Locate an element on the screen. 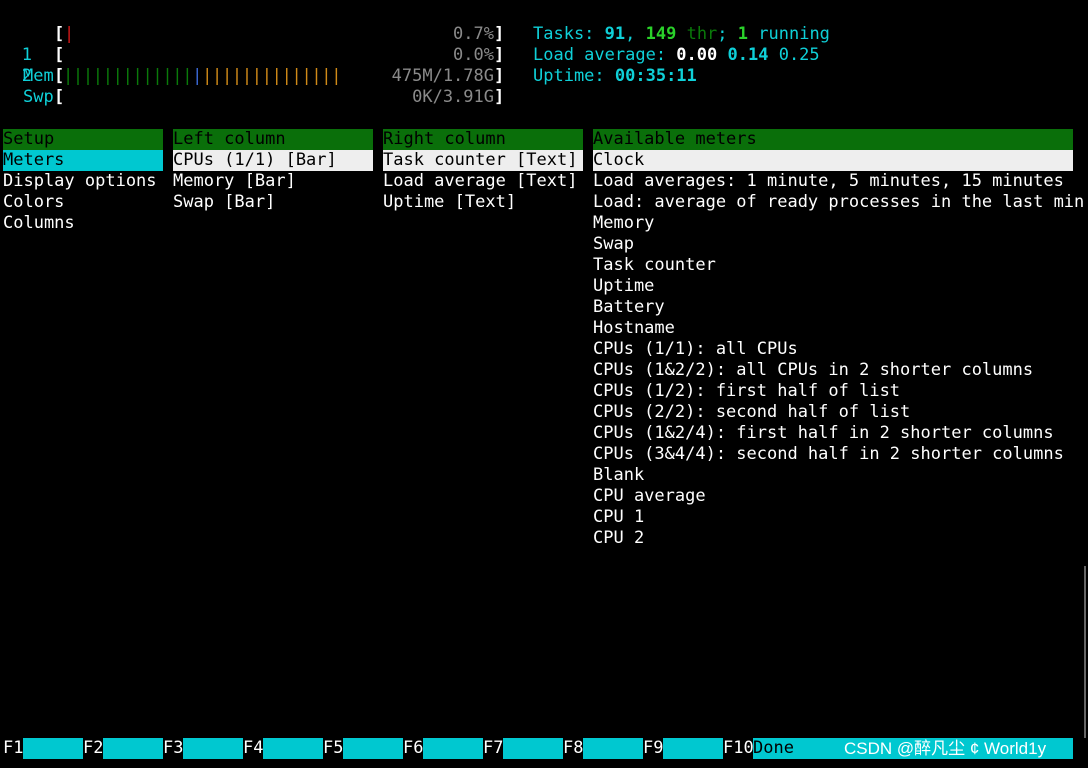 This screenshot has height=768, width=1088. available-meter-item: CPUs (1/1): all CPUs is located at coordinates (833, 349).